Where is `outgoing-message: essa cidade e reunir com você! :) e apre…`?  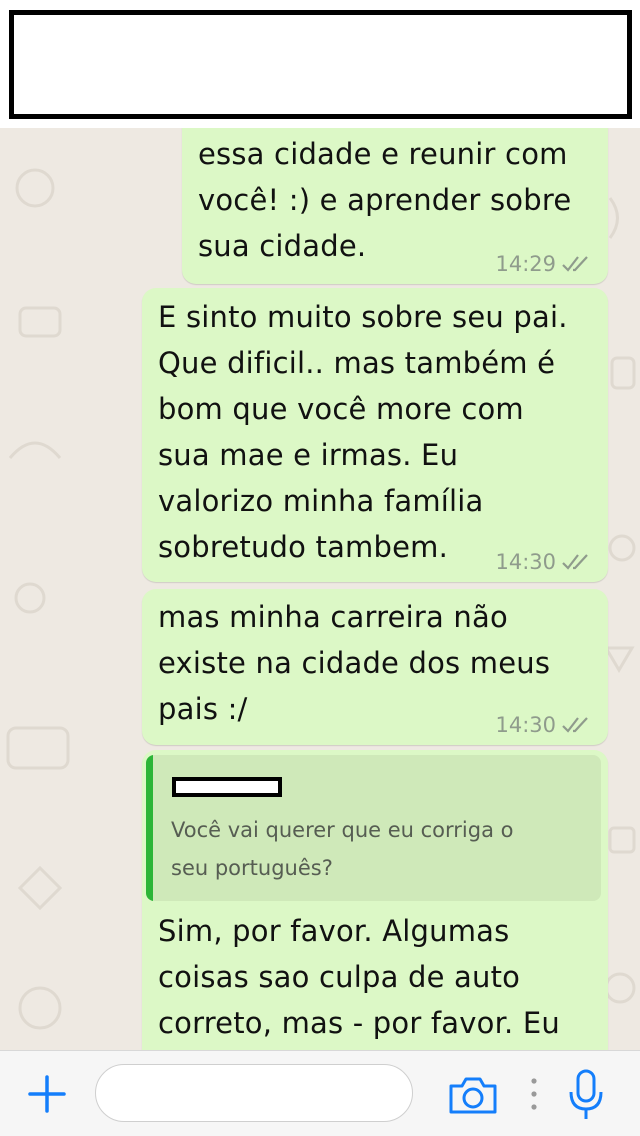
outgoing-message: essa cidade e reunir com você! :) e apre… is located at coordinates (395, 206).